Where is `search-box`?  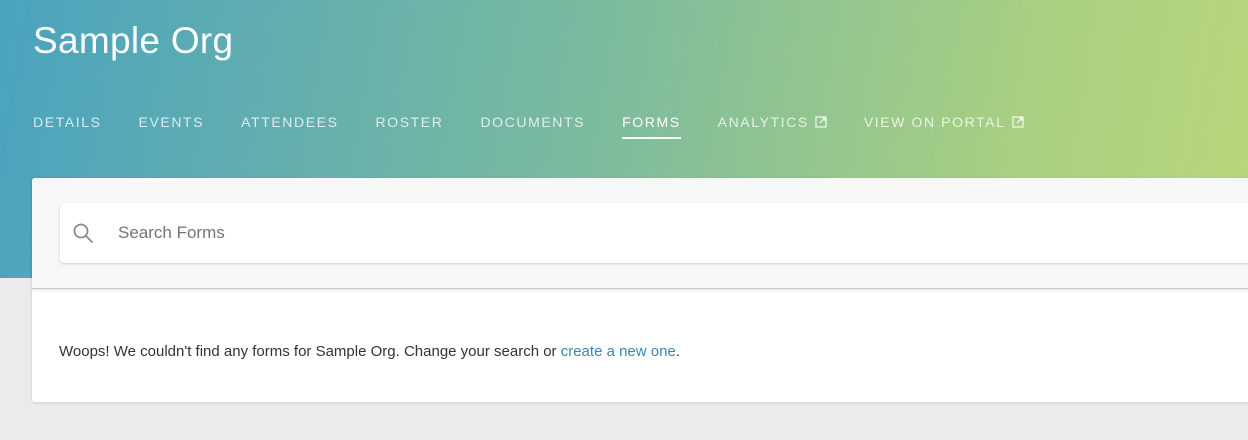 search-box is located at coordinates (654, 233).